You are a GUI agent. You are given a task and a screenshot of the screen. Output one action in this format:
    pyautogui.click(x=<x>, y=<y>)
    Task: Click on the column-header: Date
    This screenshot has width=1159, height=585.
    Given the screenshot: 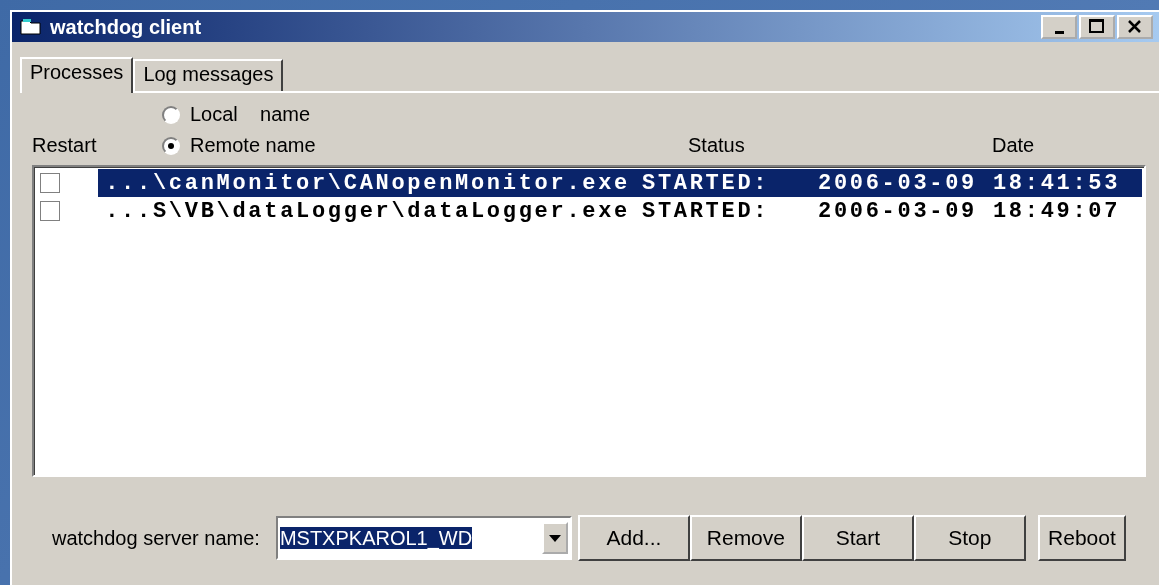 What is the action you would take?
    pyautogui.click(x=1014, y=146)
    